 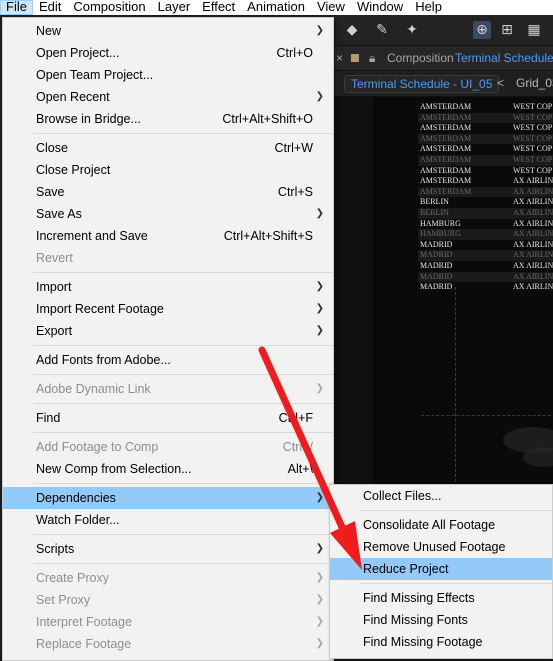 What do you see at coordinates (339, 58) in the screenshot?
I see `panel-close-icon: ×` at bounding box center [339, 58].